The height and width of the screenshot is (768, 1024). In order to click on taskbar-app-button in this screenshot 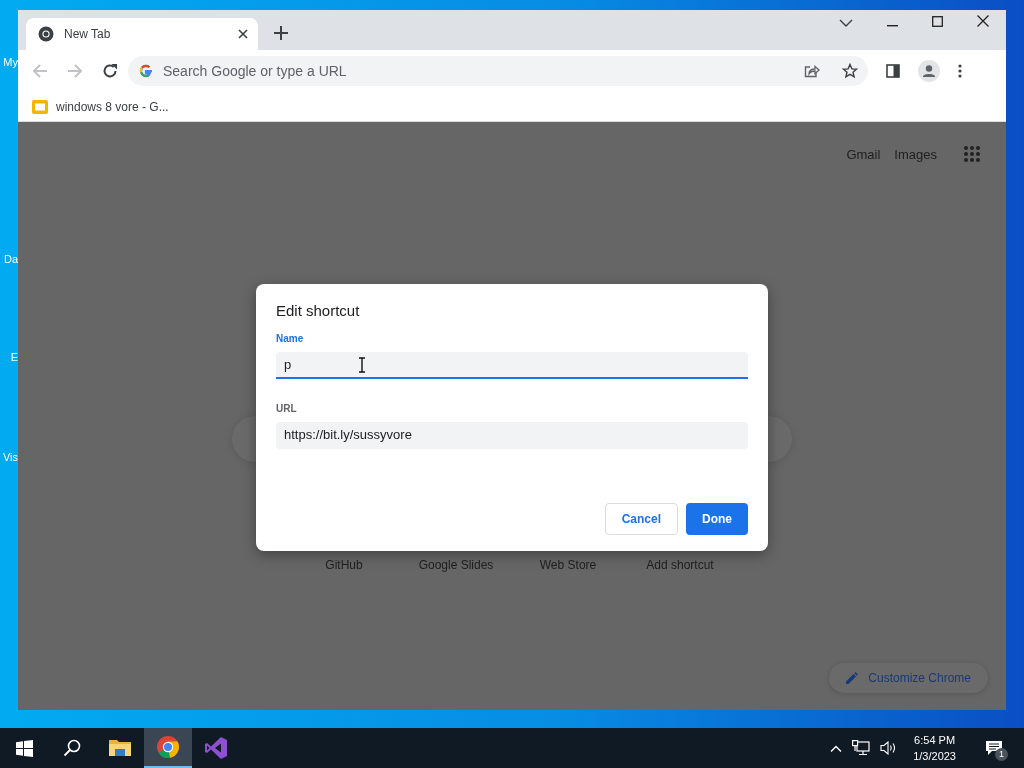, I will do `click(168, 748)`.